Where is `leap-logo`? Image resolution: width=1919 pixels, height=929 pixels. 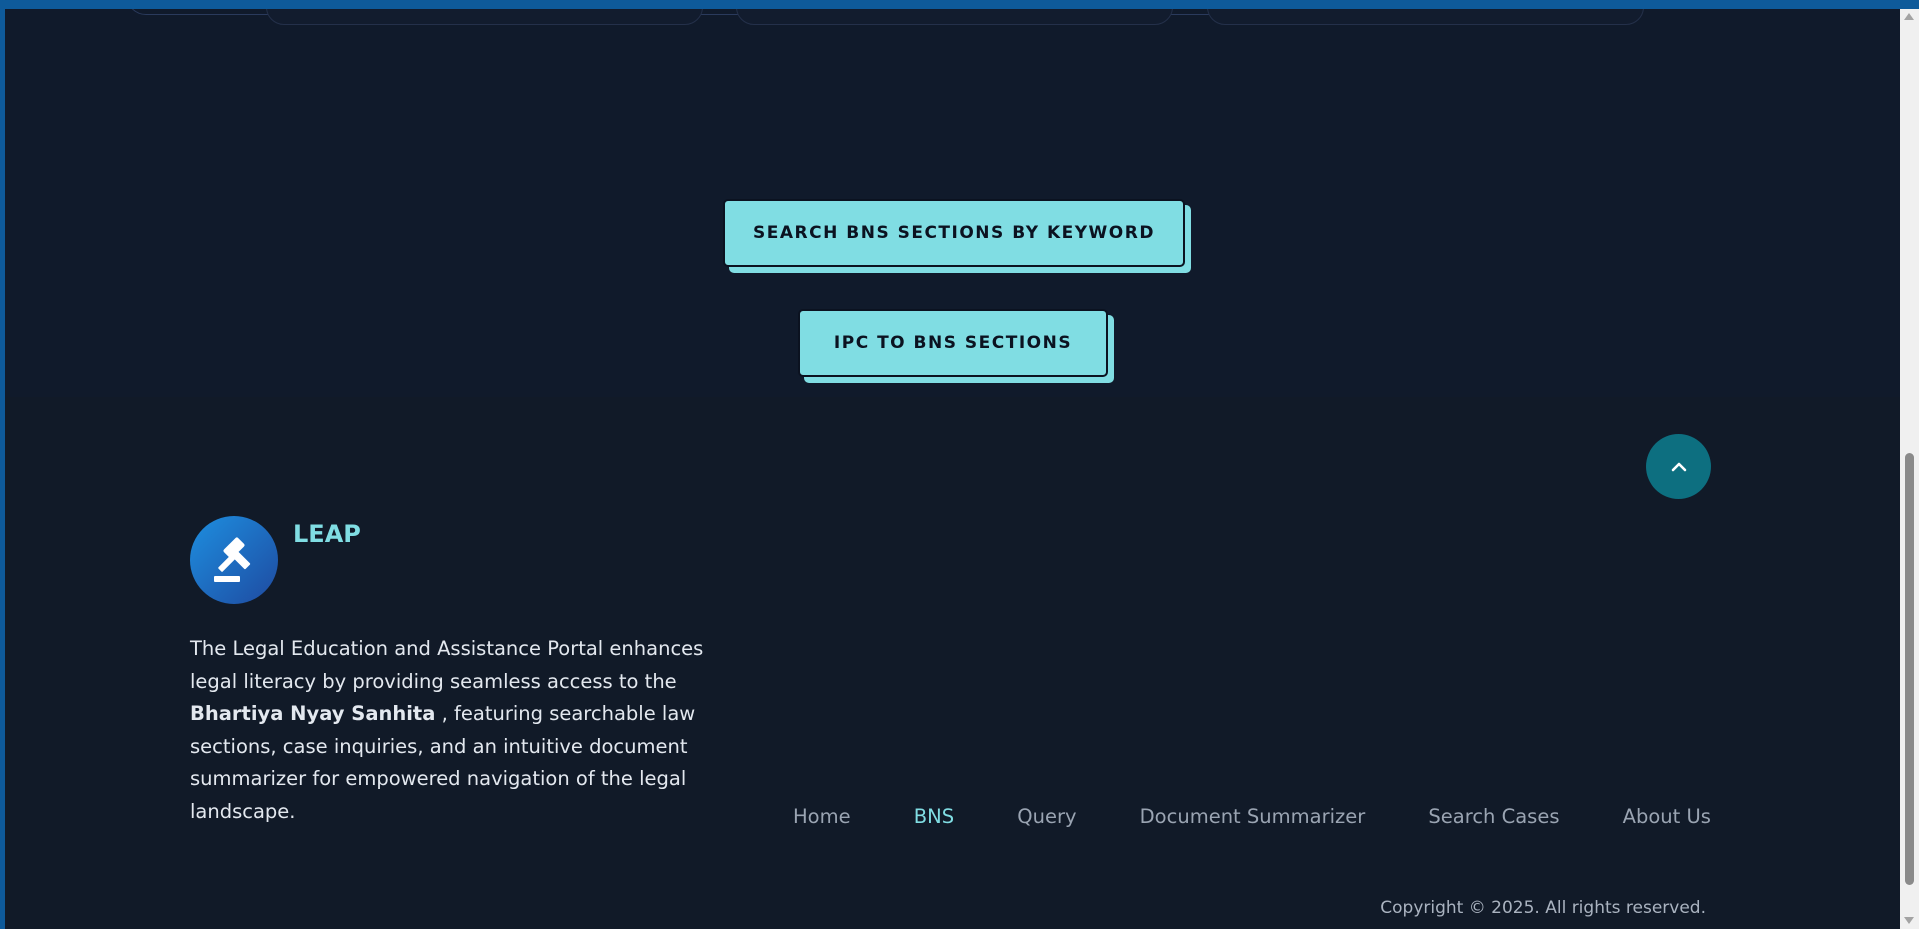 leap-logo is located at coordinates (234, 560).